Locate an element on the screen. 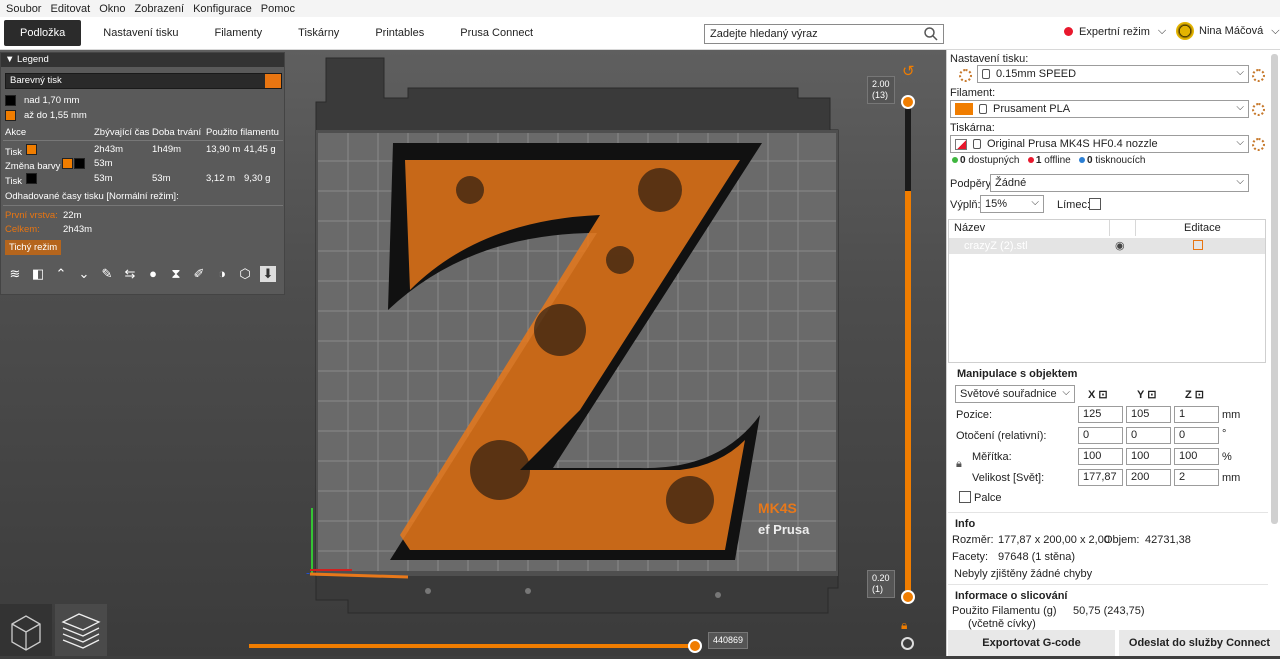 Image resolution: width=1280 pixels, height=659 pixels. col-zbyvajici: Zbývající čas is located at coordinates (122, 132).